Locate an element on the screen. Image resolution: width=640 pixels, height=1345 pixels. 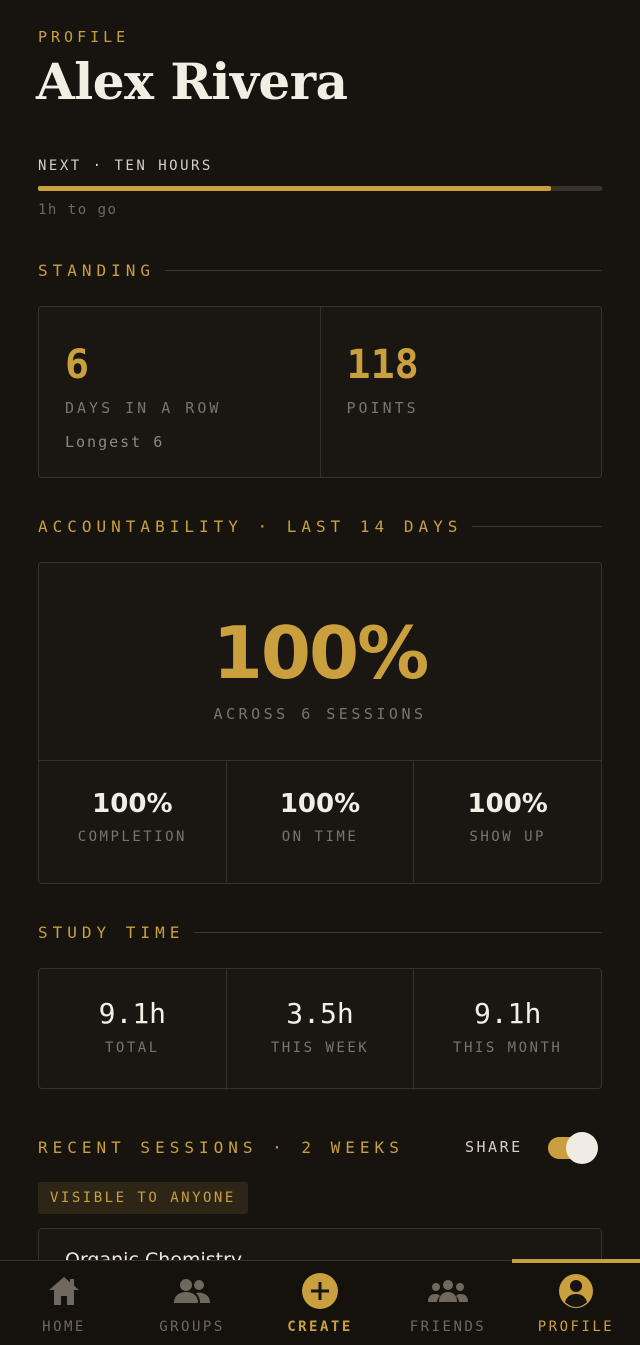
accountability-header: ACCOUNTABILITY · LAST 14 DAYS is located at coordinates (320, 526).